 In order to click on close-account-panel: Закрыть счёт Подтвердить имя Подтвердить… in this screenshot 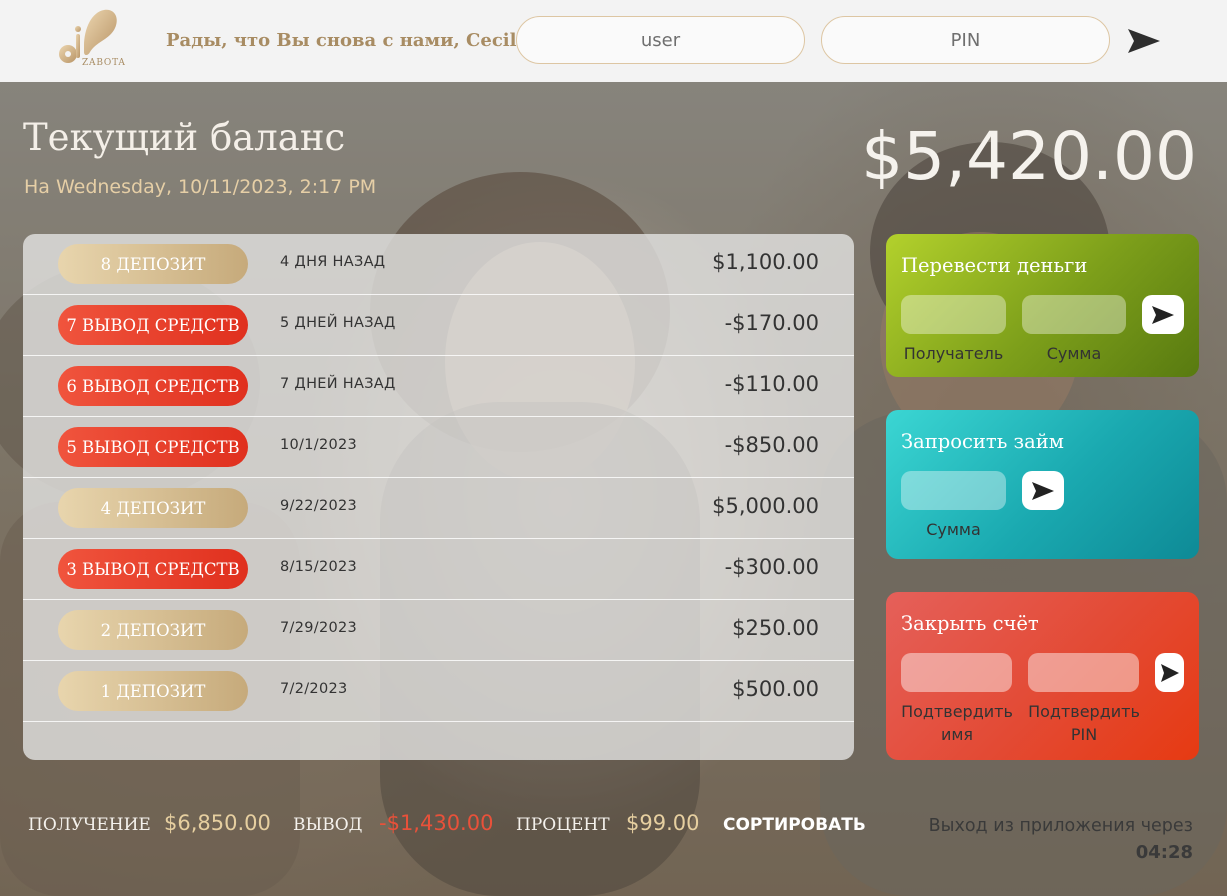, I will do `click(1042, 676)`.